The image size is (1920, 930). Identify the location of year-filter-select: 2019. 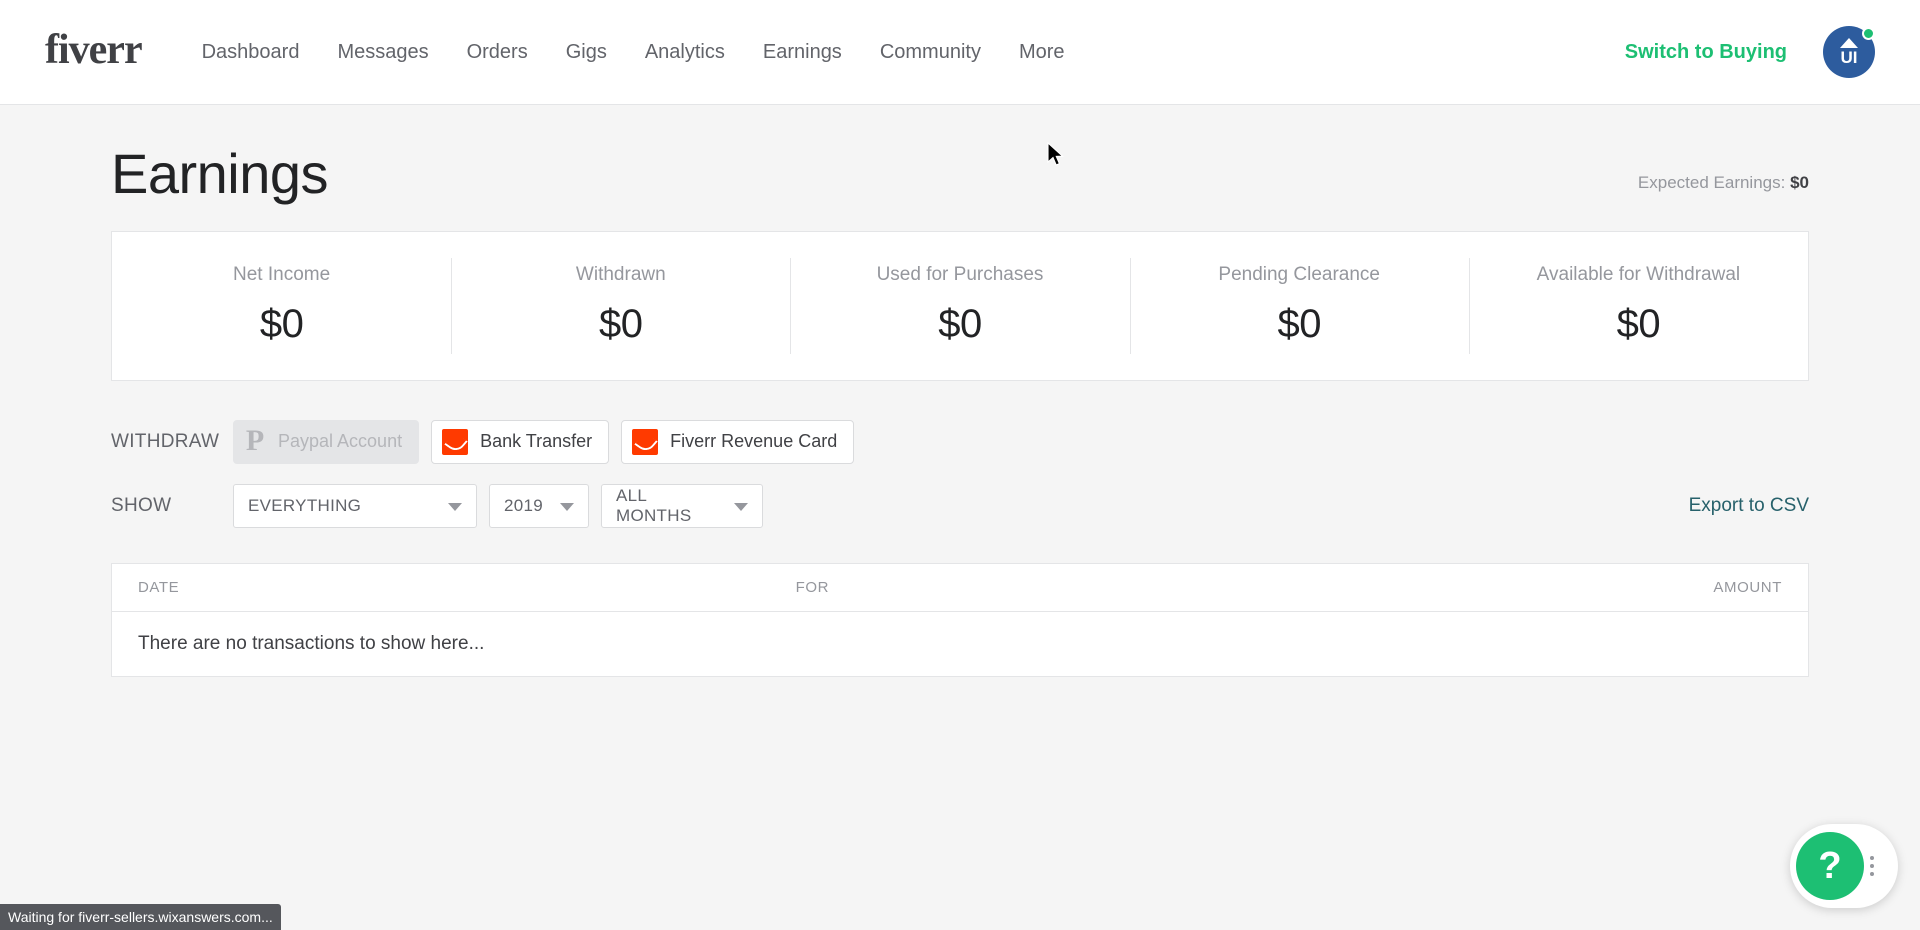
(539, 505).